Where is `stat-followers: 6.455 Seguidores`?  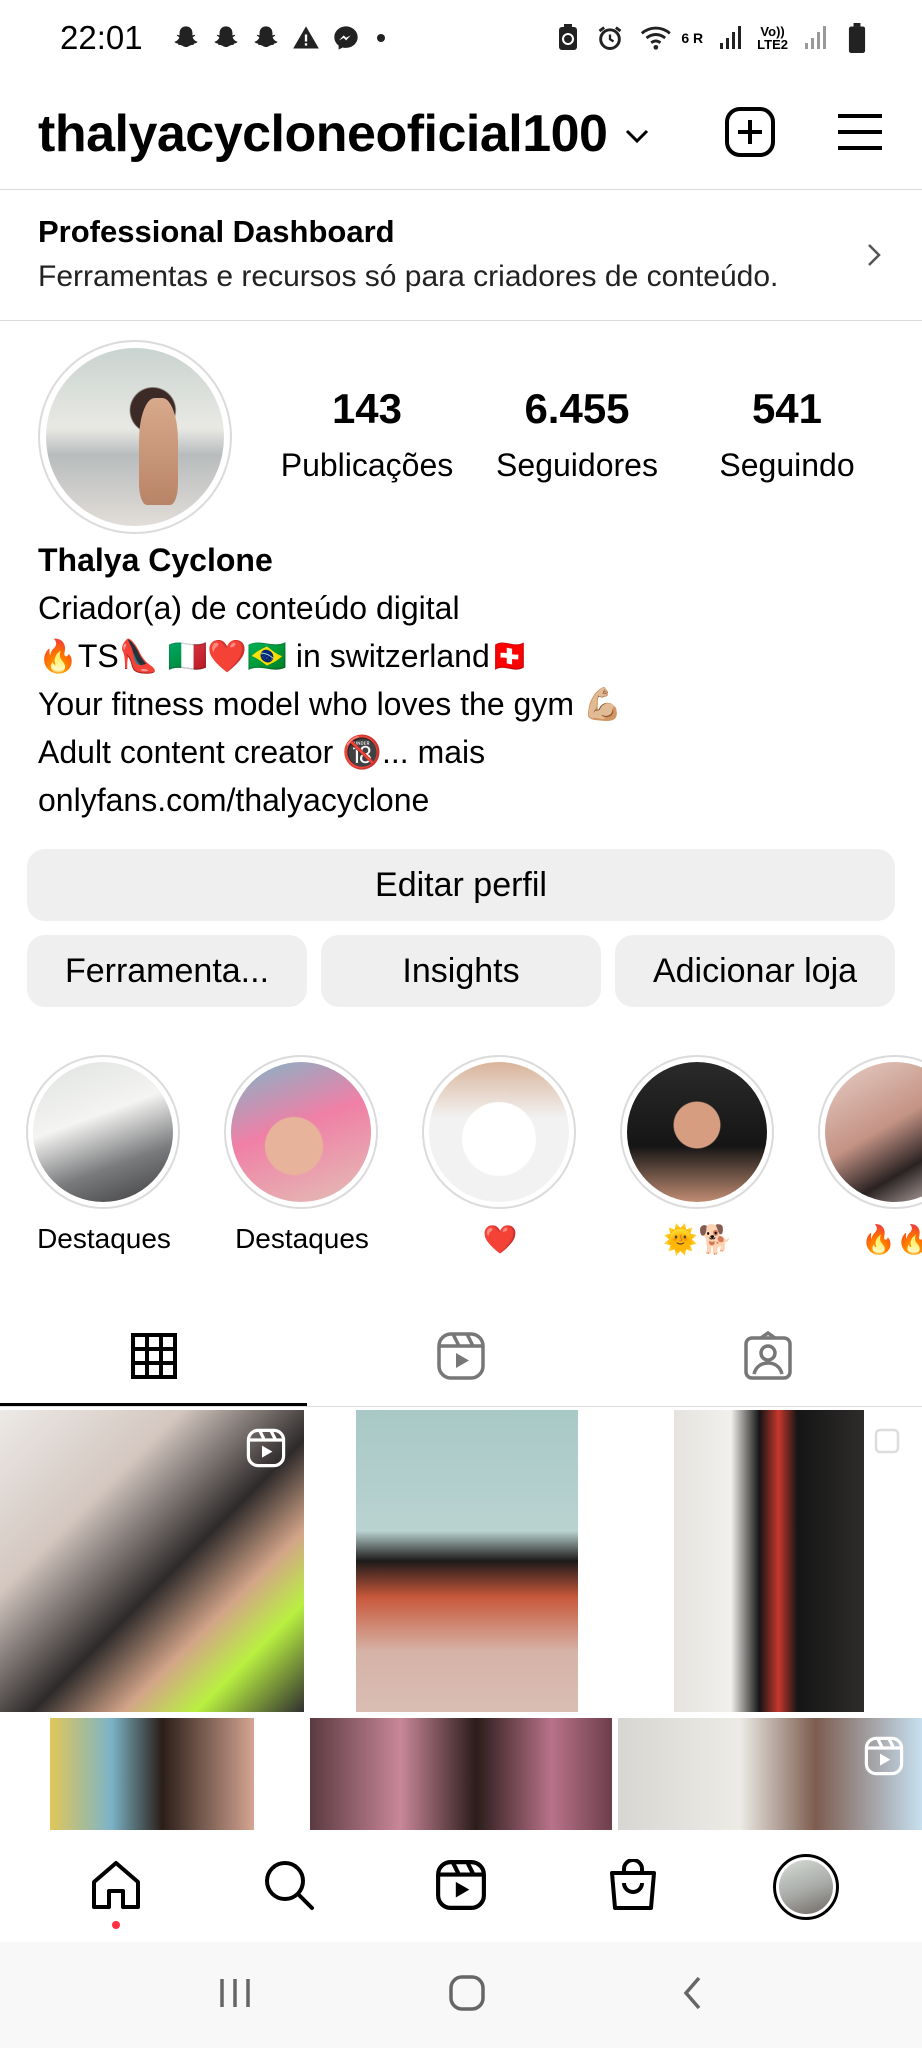
stat-followers: 6.455 Seguidores is located at coordinates (577, 434).